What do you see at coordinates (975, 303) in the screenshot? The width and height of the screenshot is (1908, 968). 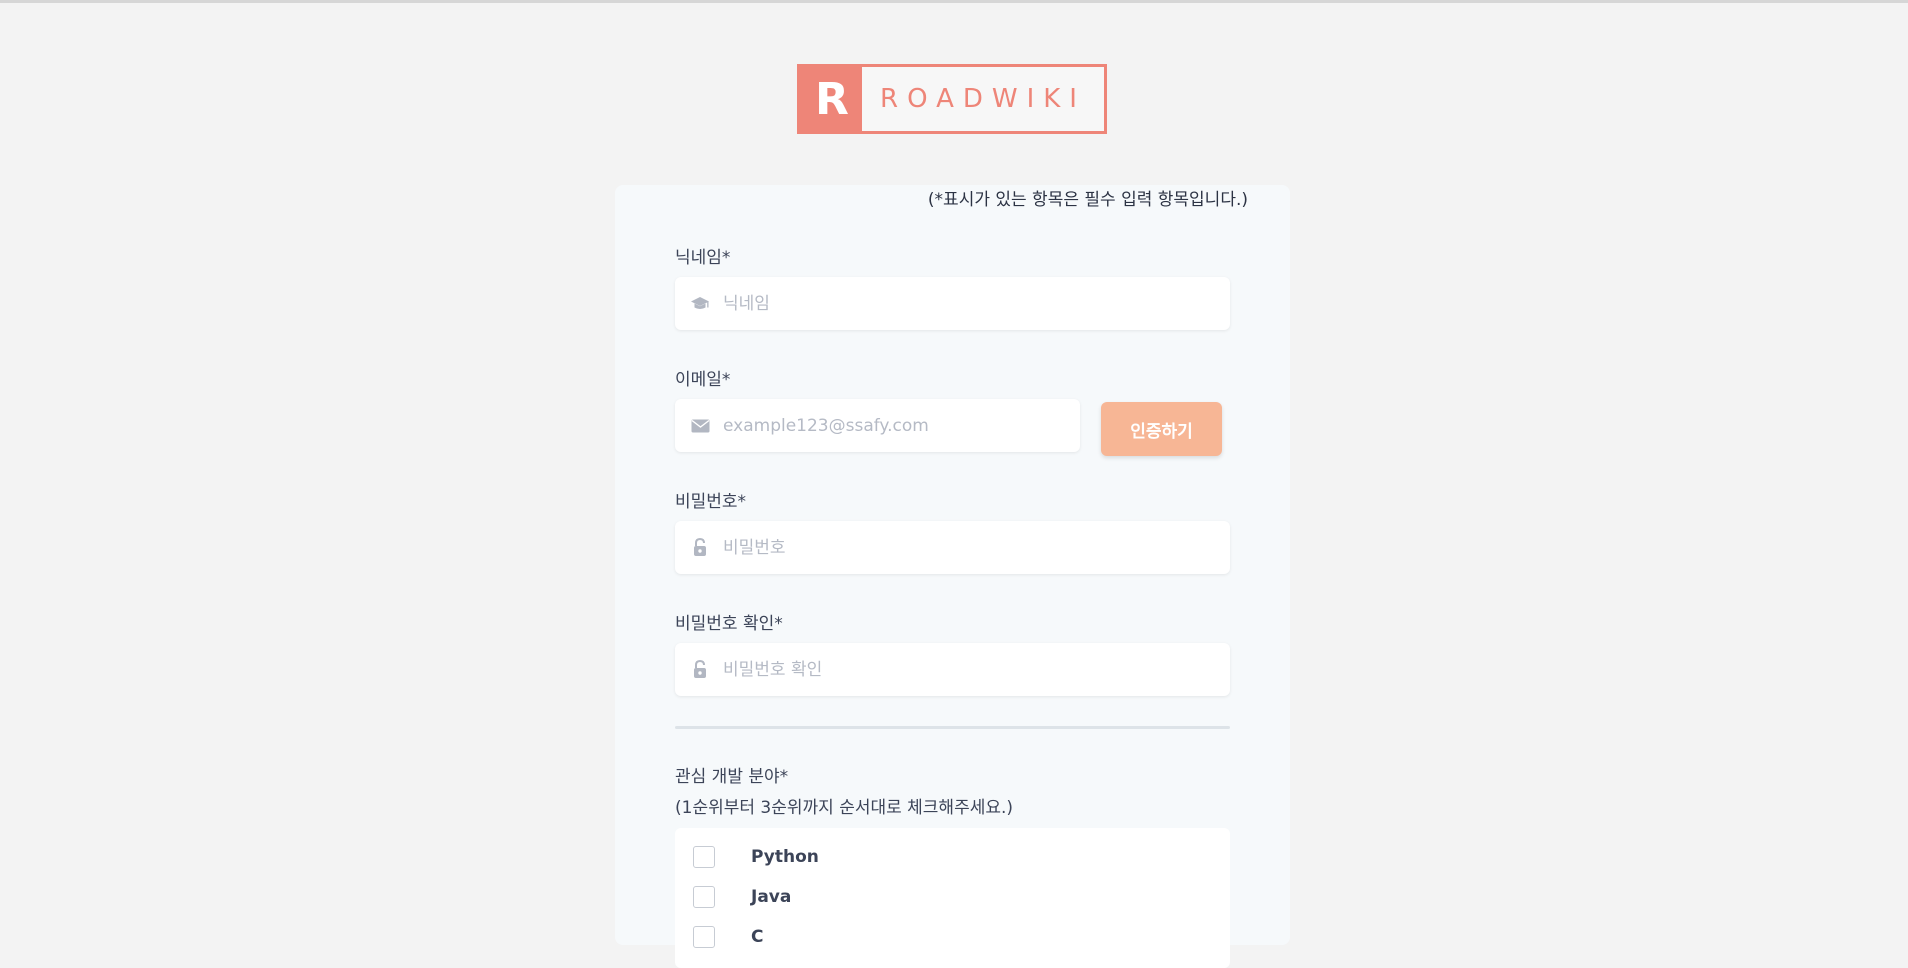 I see `nickname-input` at bounding box center [975, 303].